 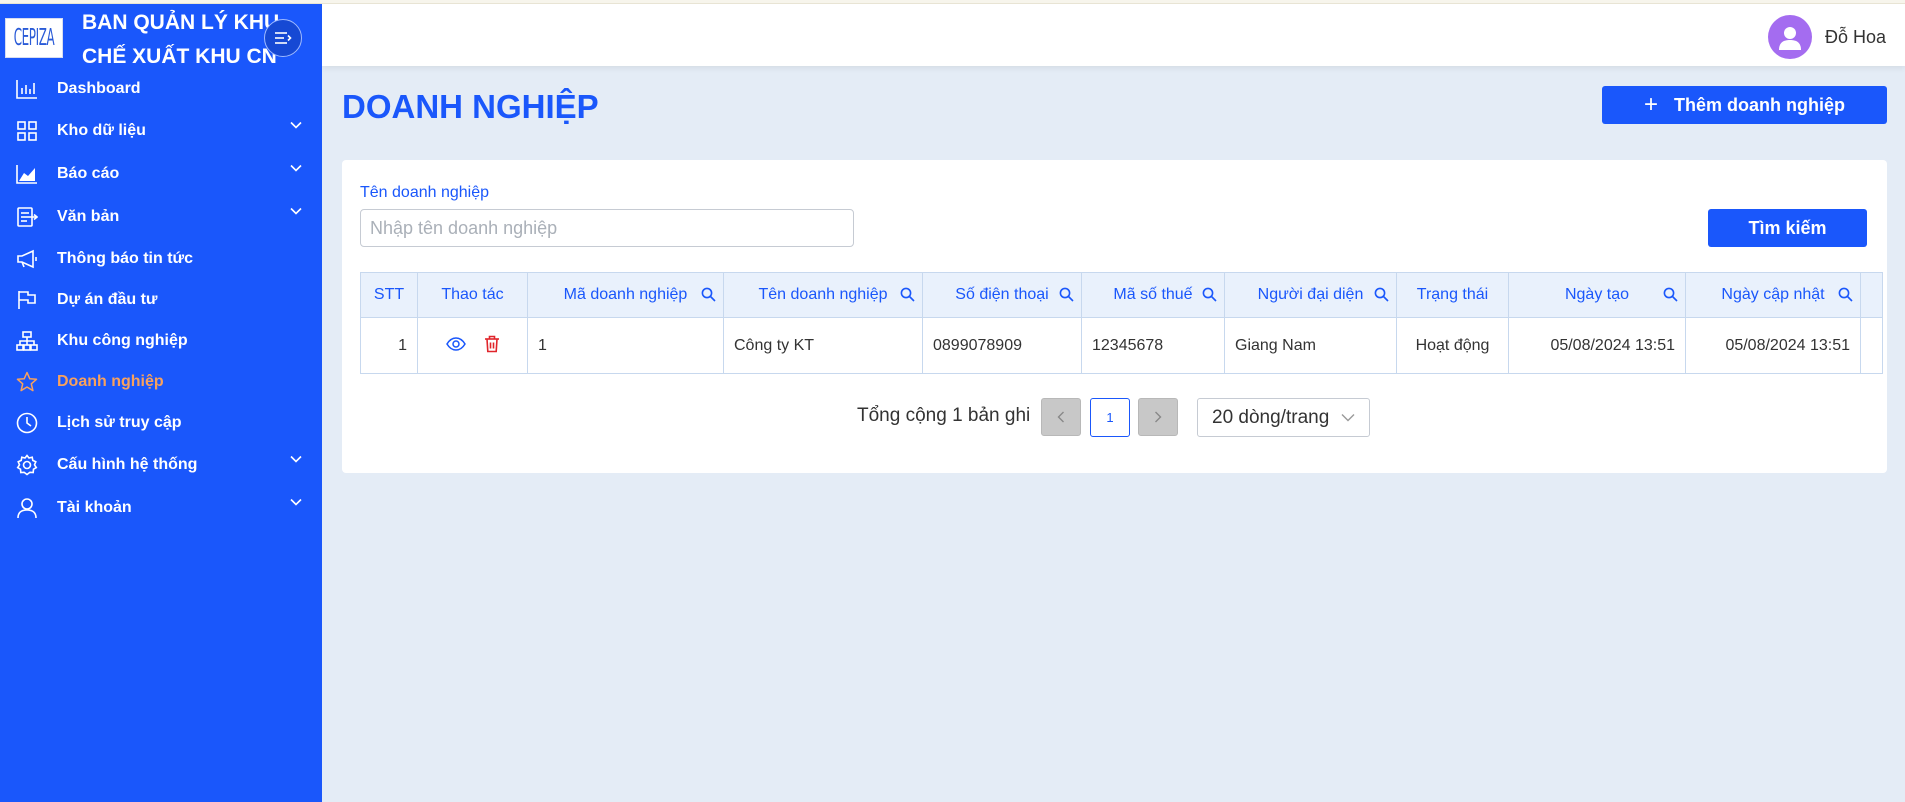 What do you see at coordinates (101, 130) in the screenshot?
I see `sidebar-item-label: Kho dữ liệu` at bounding box center [101, 130].